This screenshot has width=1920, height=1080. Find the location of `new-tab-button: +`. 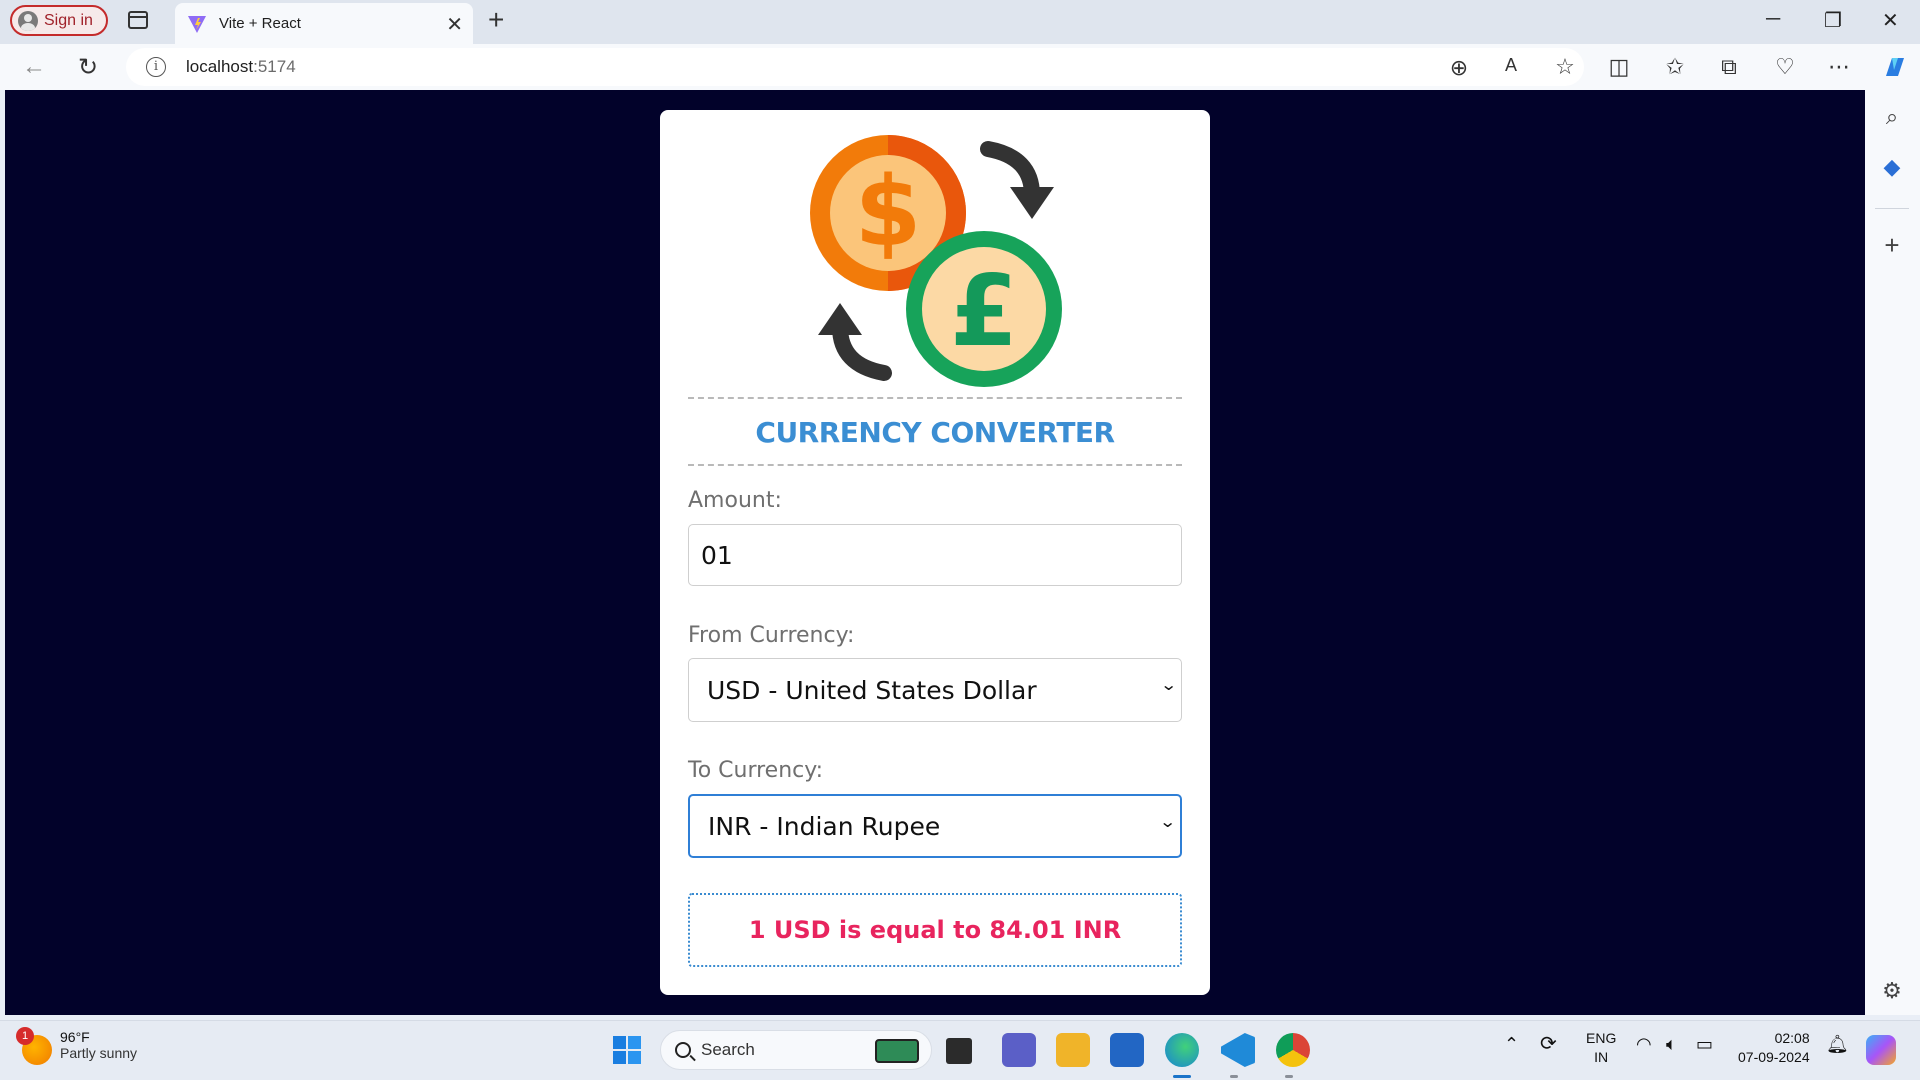

new-tab-button: + is located at coordinates (496, 20).